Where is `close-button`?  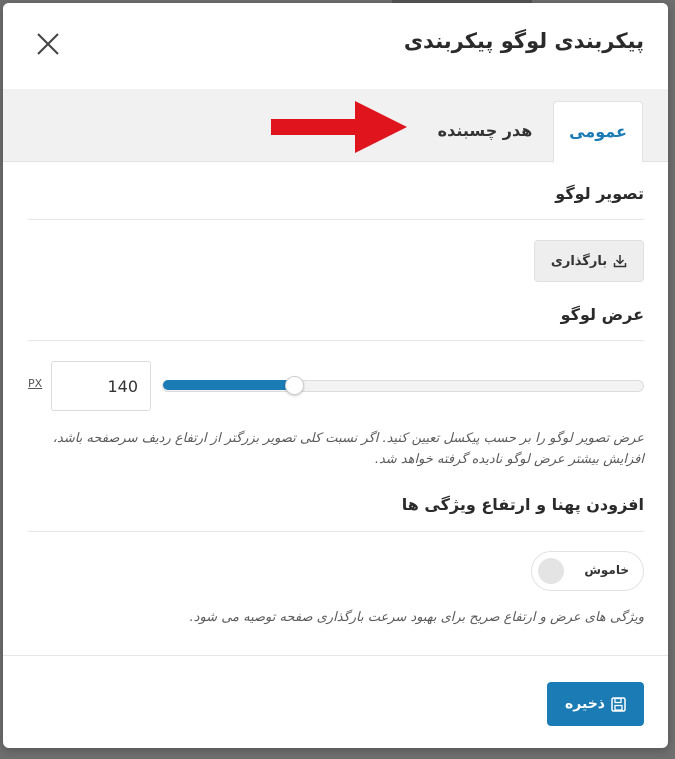 close-button is located at coordinates (48, 44).